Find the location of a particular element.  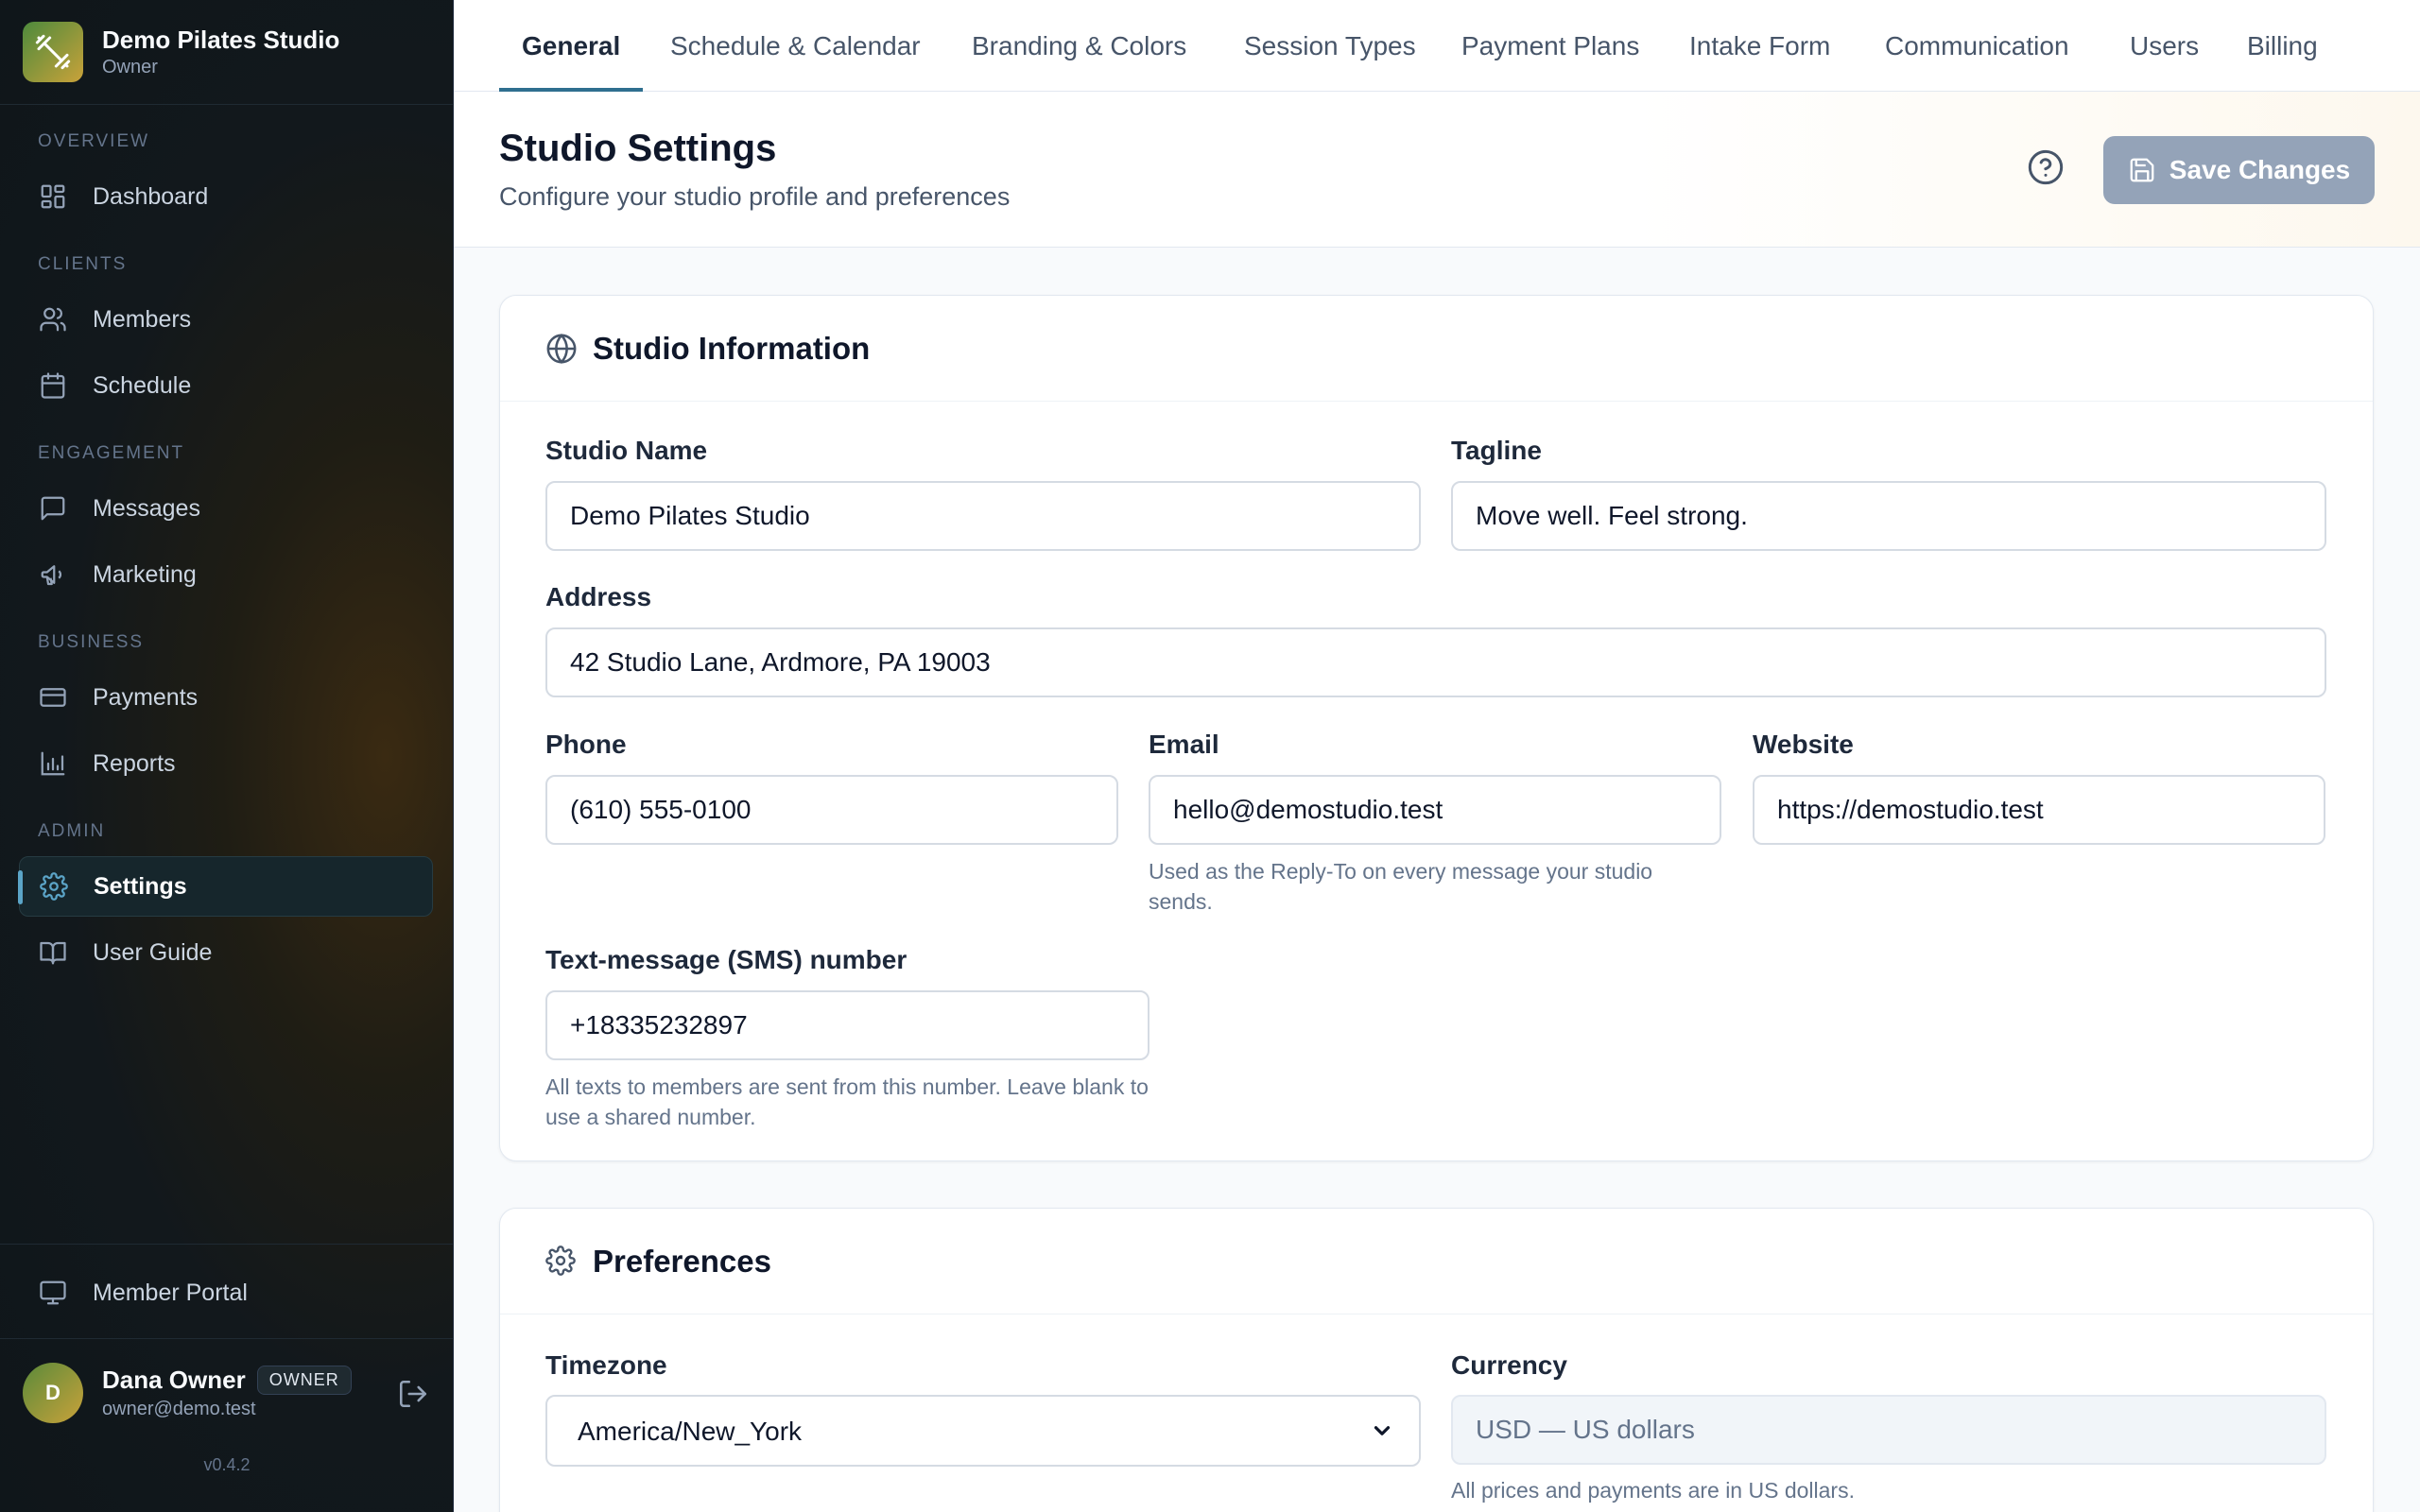

monitor-icon is located at coordinates (53, 1293).